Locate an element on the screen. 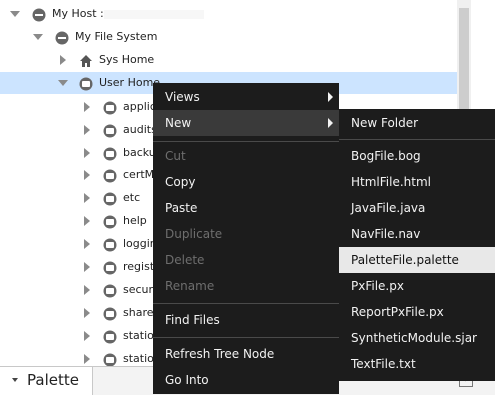  submenu-item-navfile: NavFile.nav is located at coordinates (417, 234).